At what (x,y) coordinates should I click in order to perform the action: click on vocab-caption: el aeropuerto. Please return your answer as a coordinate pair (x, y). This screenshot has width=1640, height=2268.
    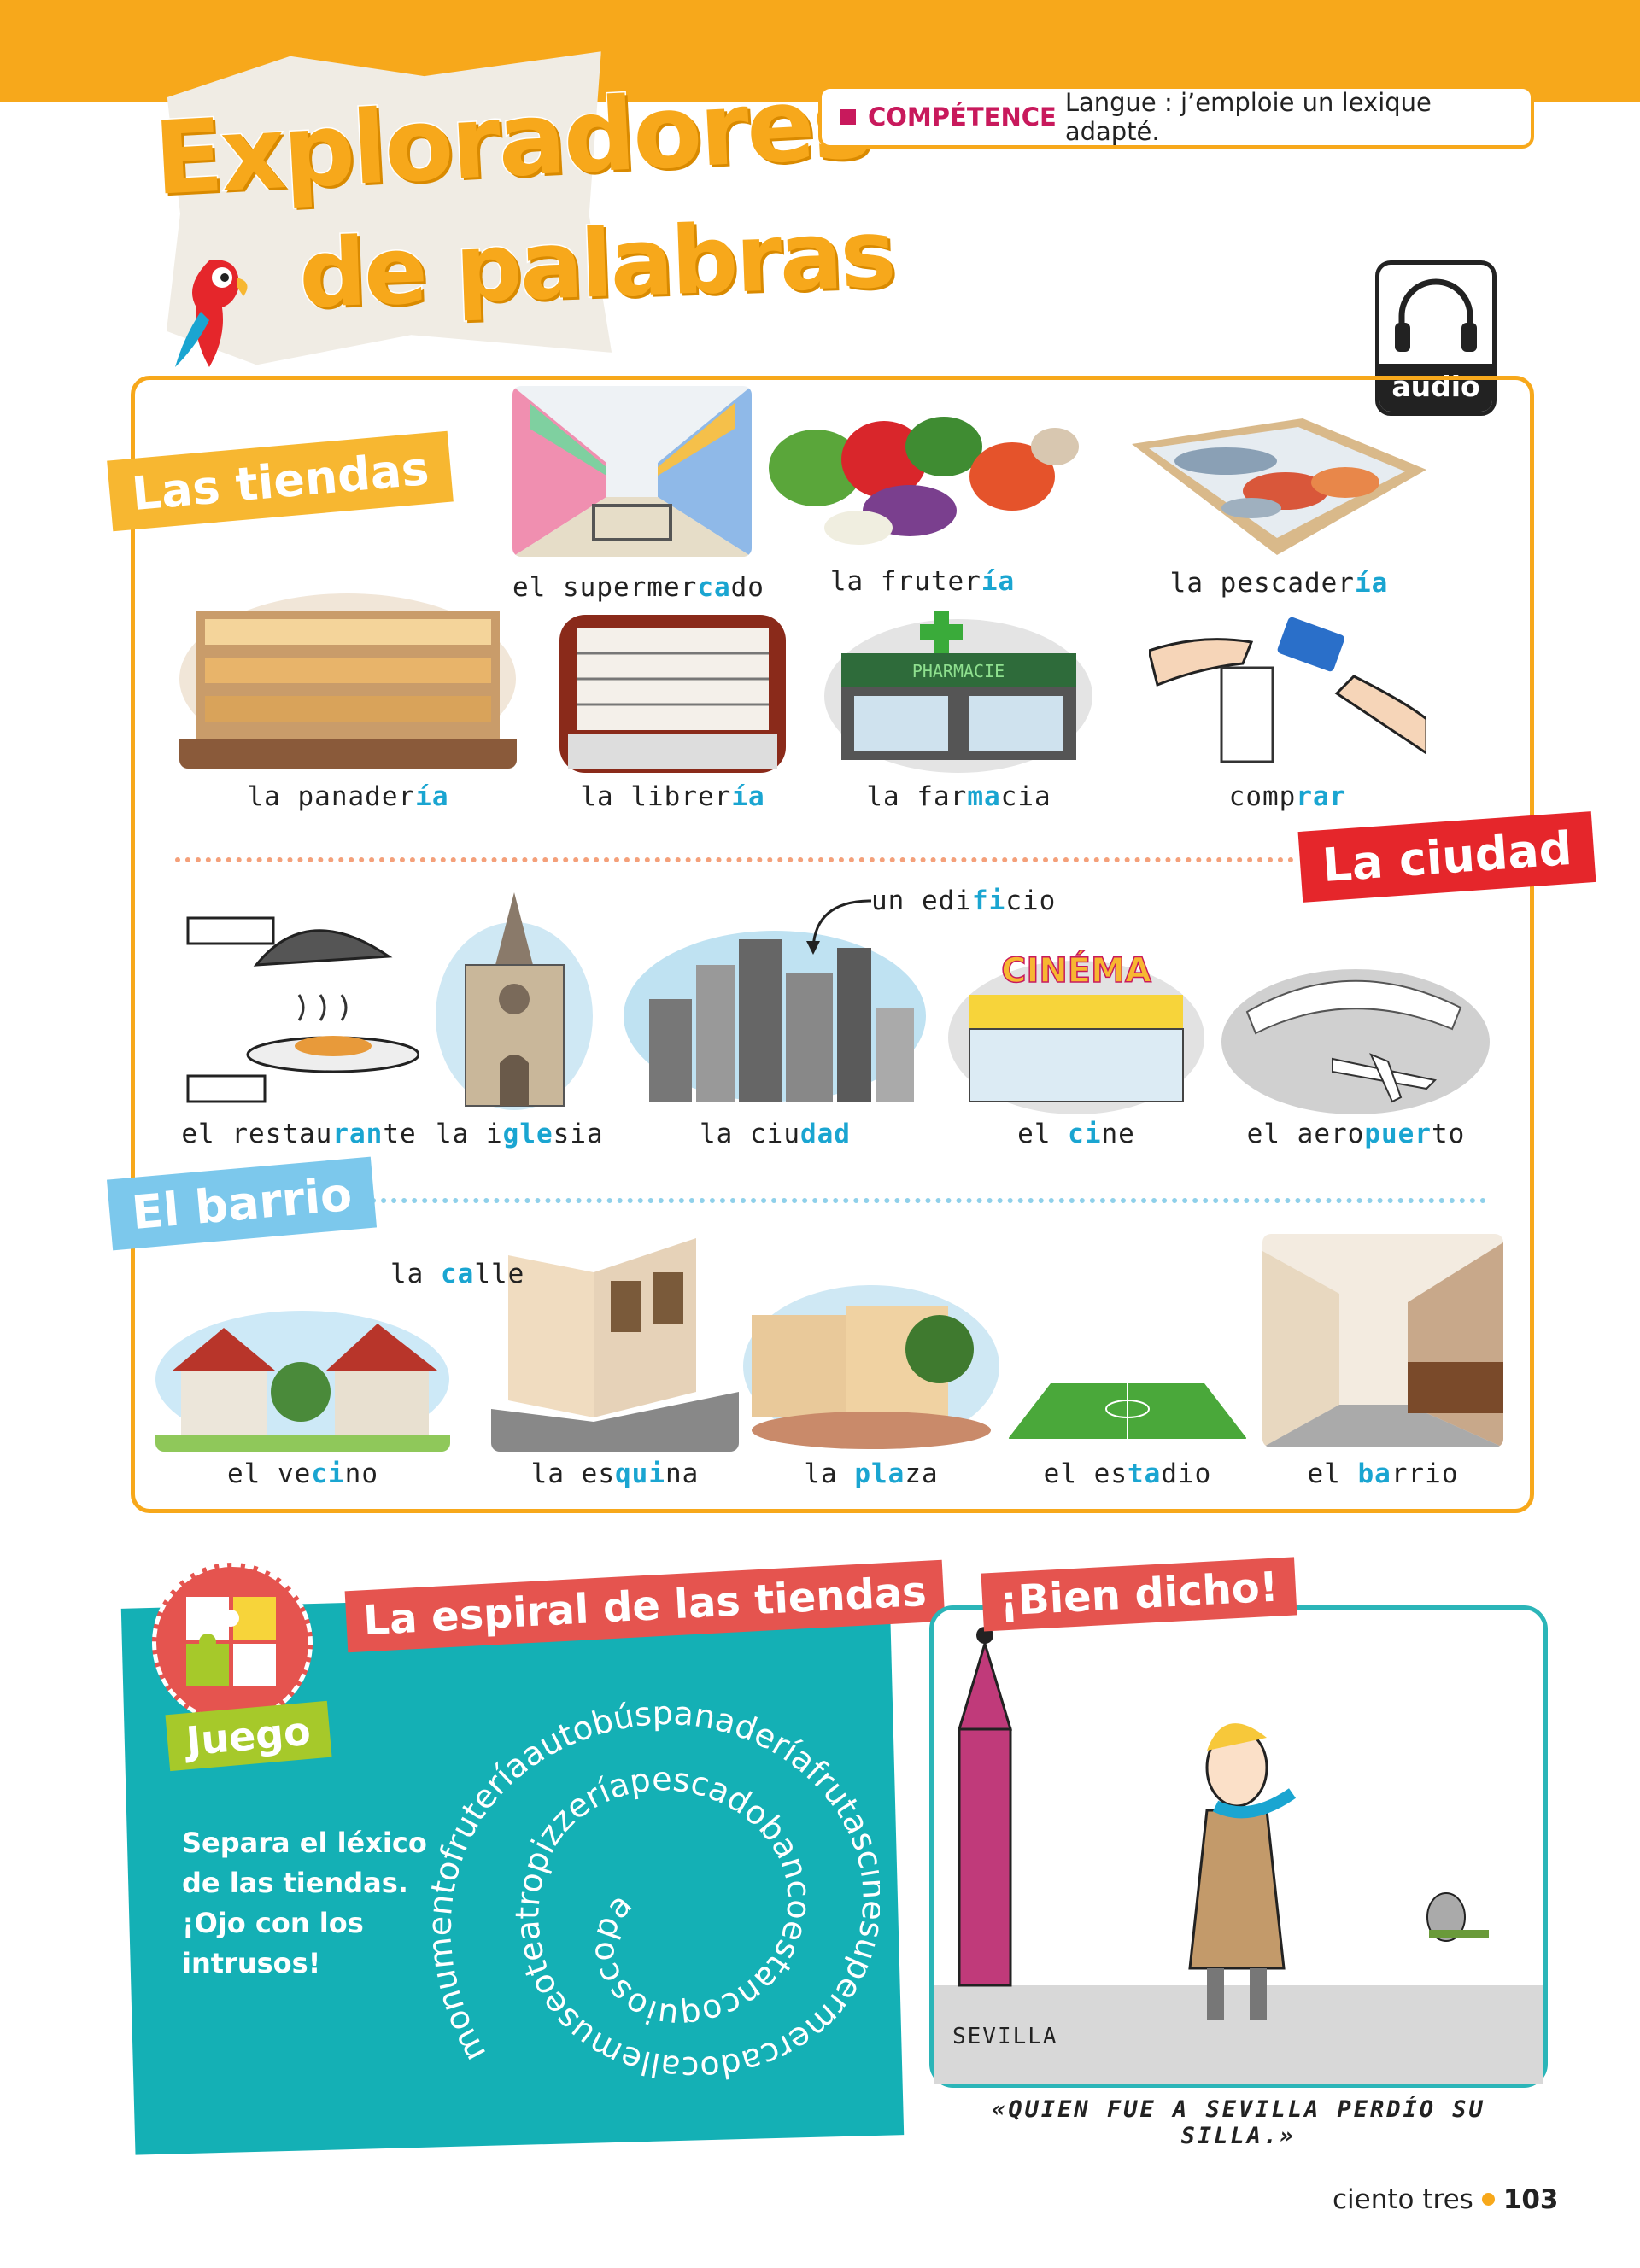
    Looking at the image, I should click on (1356, 1134).